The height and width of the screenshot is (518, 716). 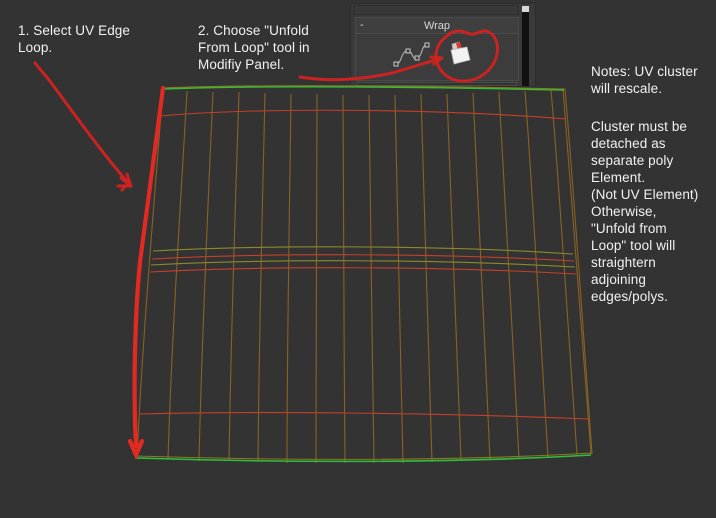 What do you see at coordinates (146, 273) in the screenshot?
I see `selected-edge-loop-highlight` at bounding box center [146, 273].